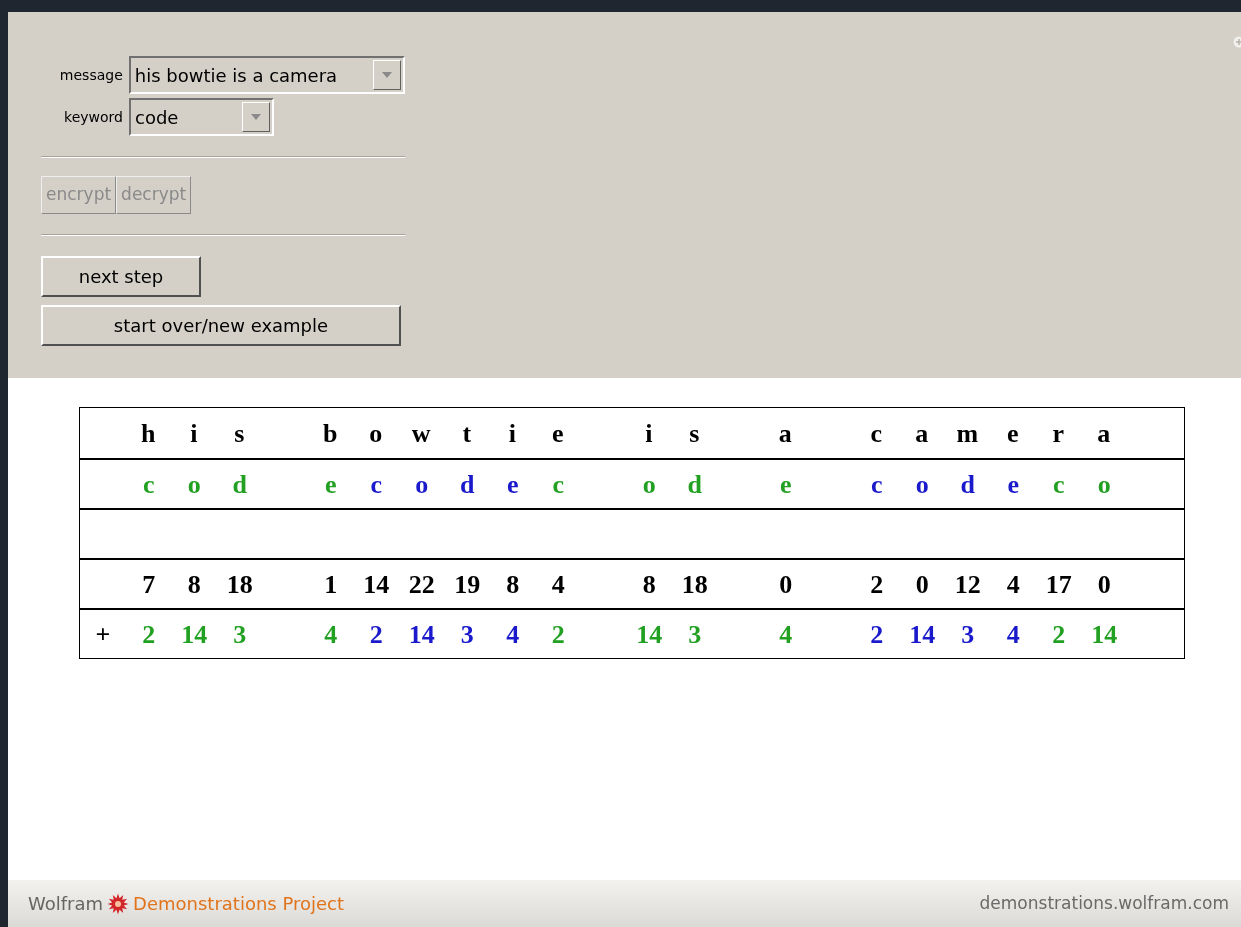 The height and width of the screenshot is (927, 1241). I want to click on message-letter: m, so click(968, 433).